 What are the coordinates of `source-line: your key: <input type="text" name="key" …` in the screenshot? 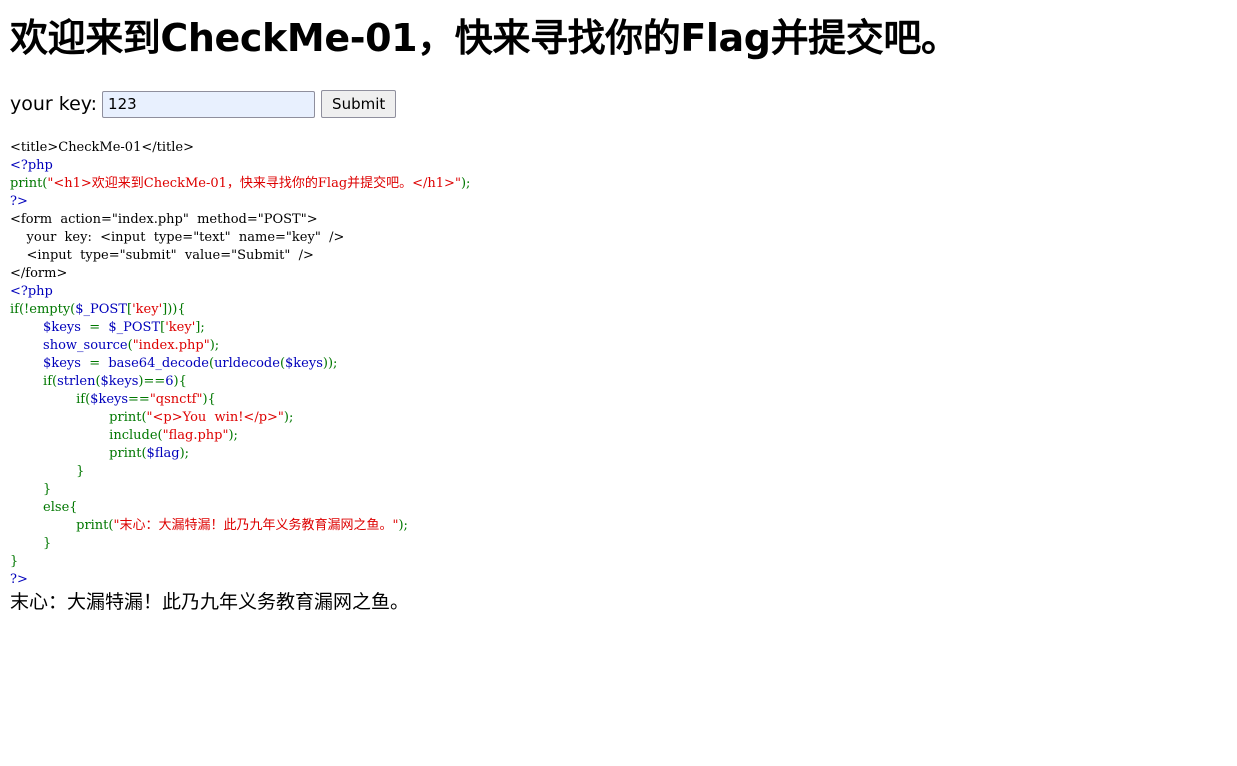 It's located at (240, 238).